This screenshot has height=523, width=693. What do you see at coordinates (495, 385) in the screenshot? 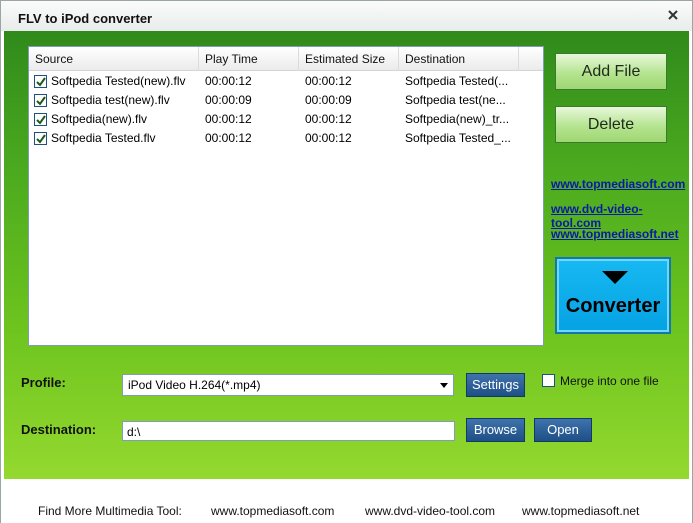
I see `settings-button: Settings` at bounding box center [495, 385].